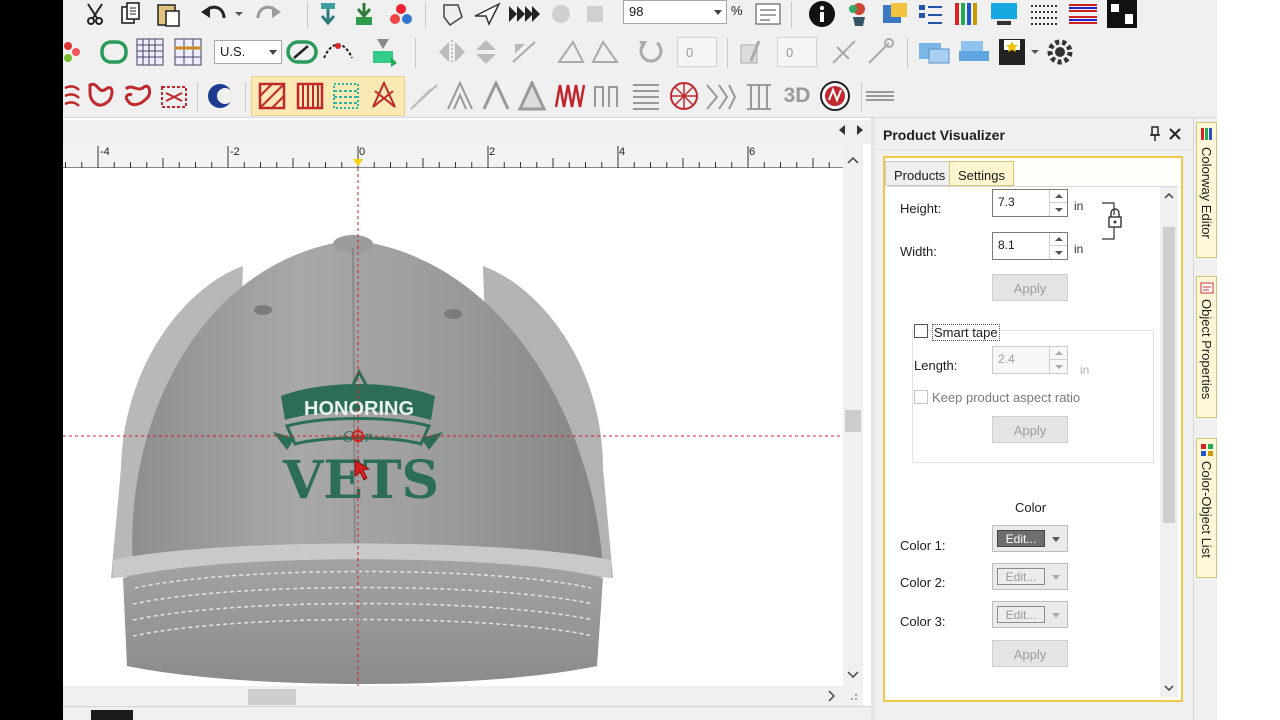  I want to click on lines-icon, so click(646, 96).